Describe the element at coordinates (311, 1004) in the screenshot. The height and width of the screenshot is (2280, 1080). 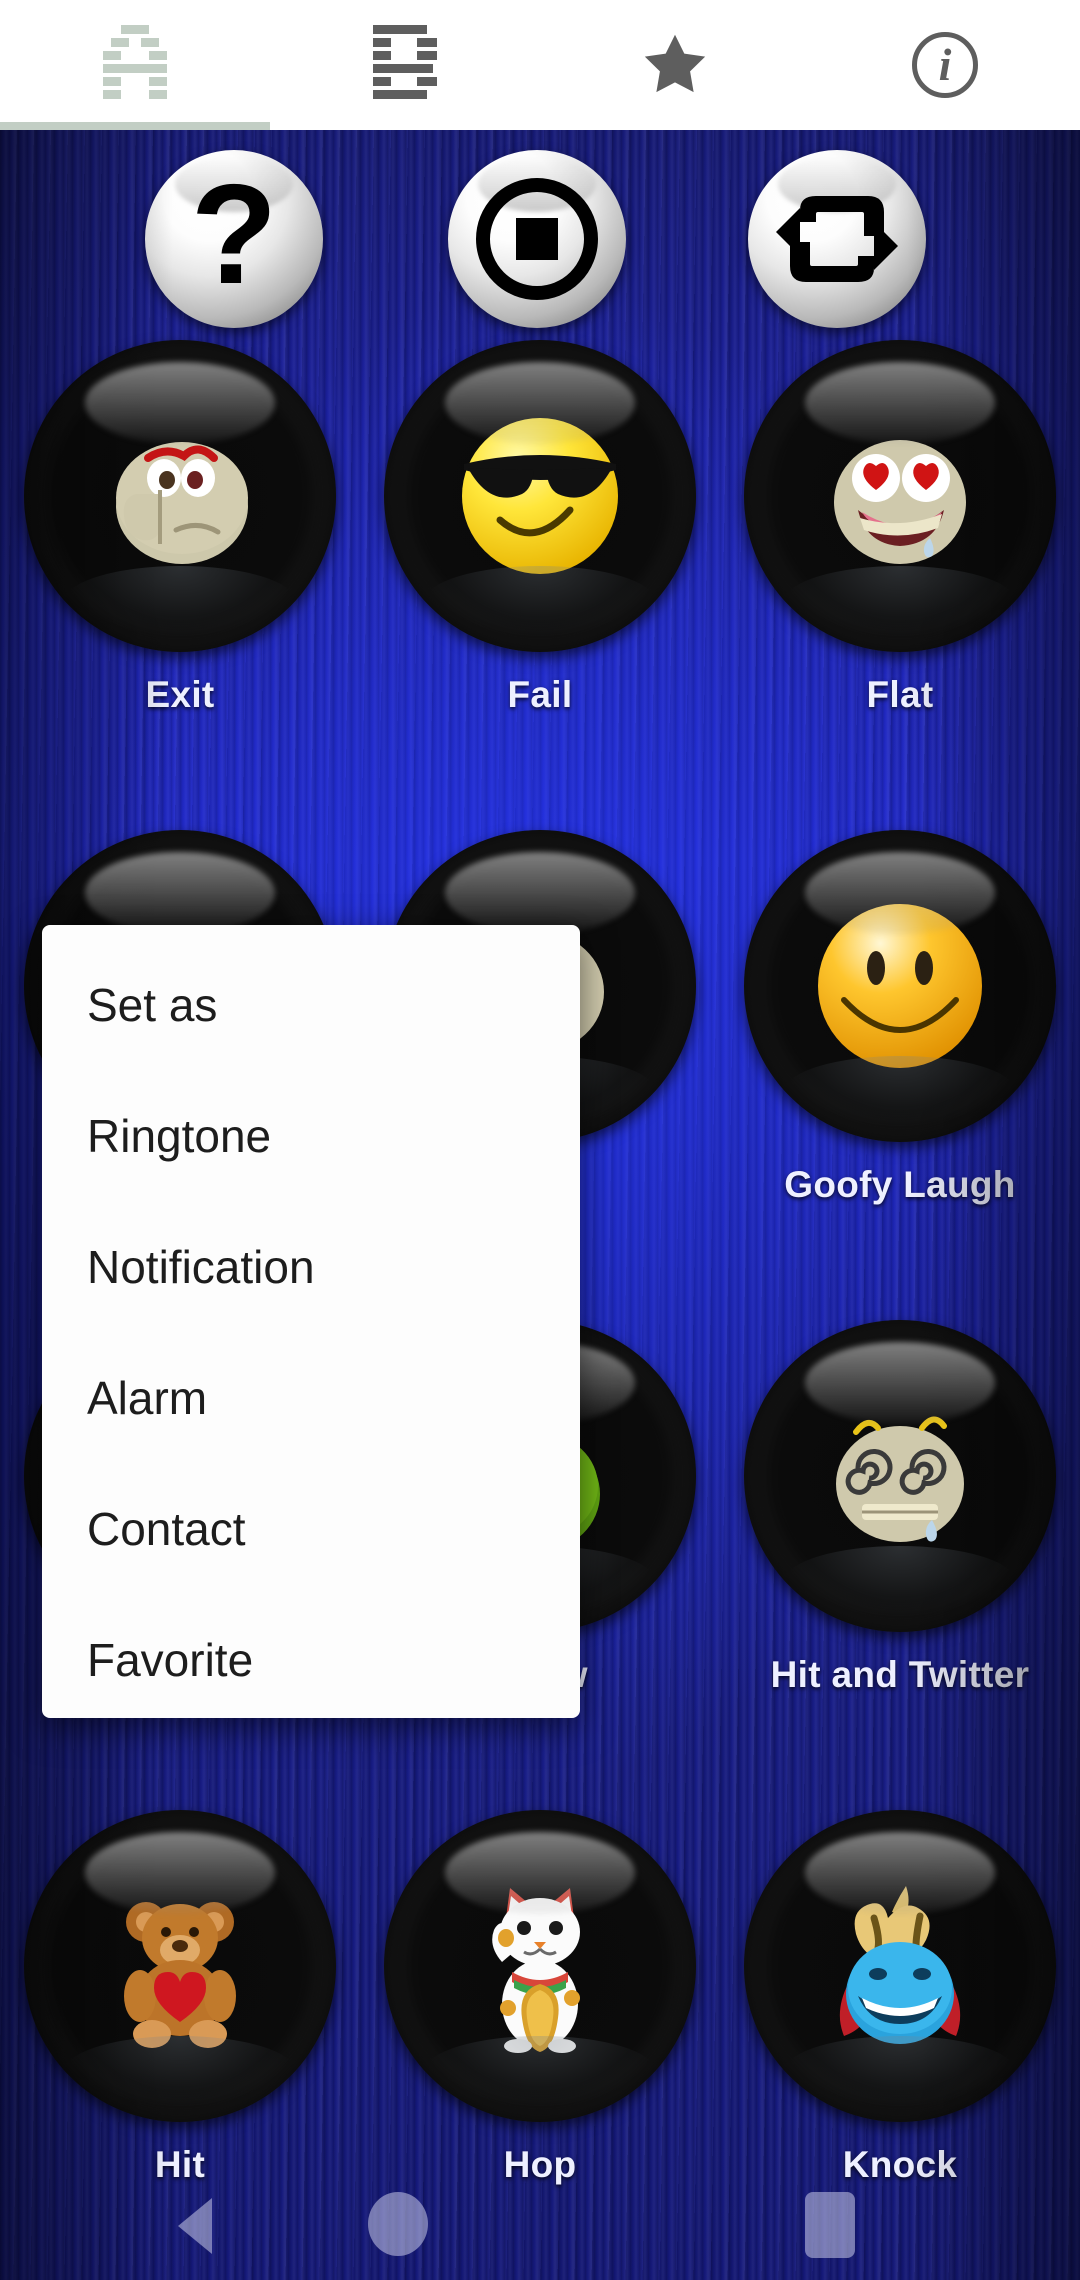
I see `menu-item-set-as: Set as` at that location.